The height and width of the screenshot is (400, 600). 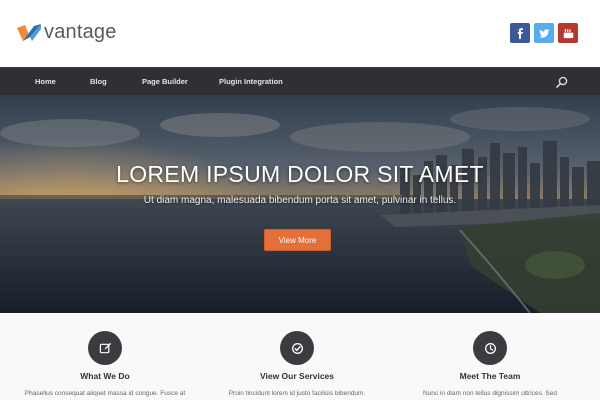 What do you see at coordinates (297, 240) in the screenshot?
I see `view-more-button: View More` at bounding box center [297, 240].